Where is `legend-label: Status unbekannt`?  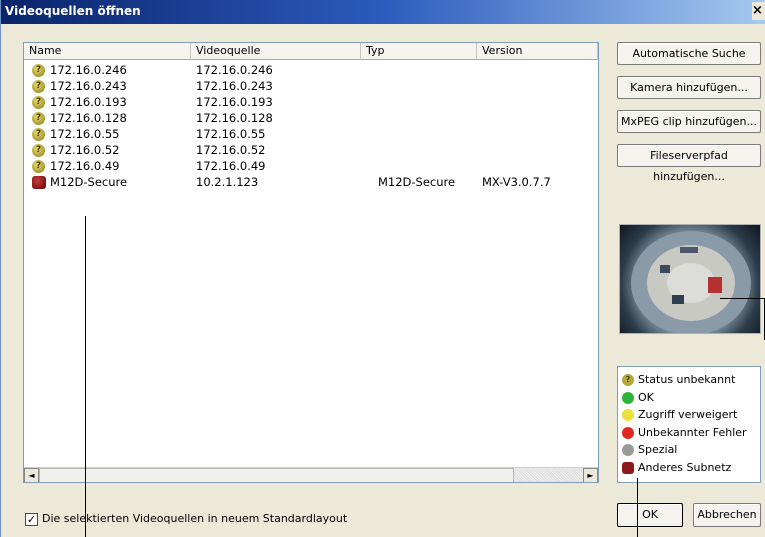
legend-label: Status unbekannt is located at coordinates (687, 379).